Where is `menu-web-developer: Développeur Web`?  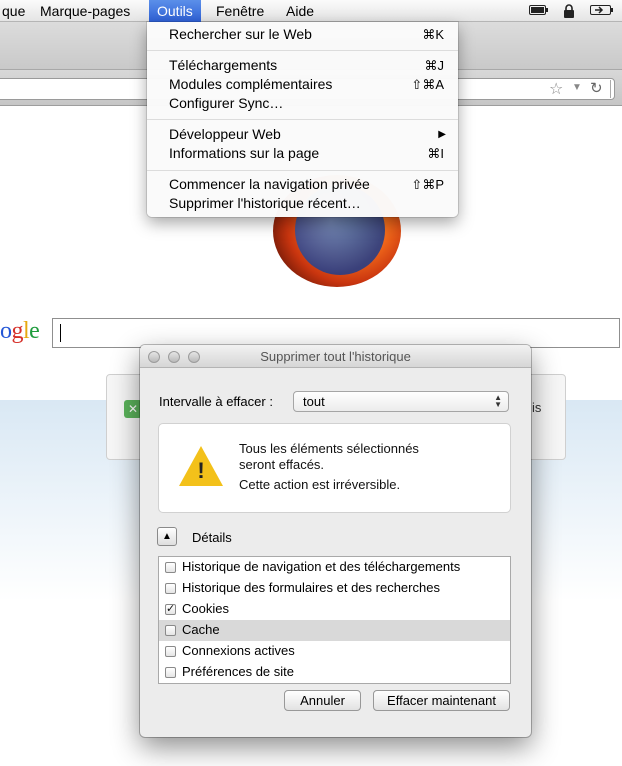
menu-web-developer: Développeur Web is located at coordinates (225, 134).